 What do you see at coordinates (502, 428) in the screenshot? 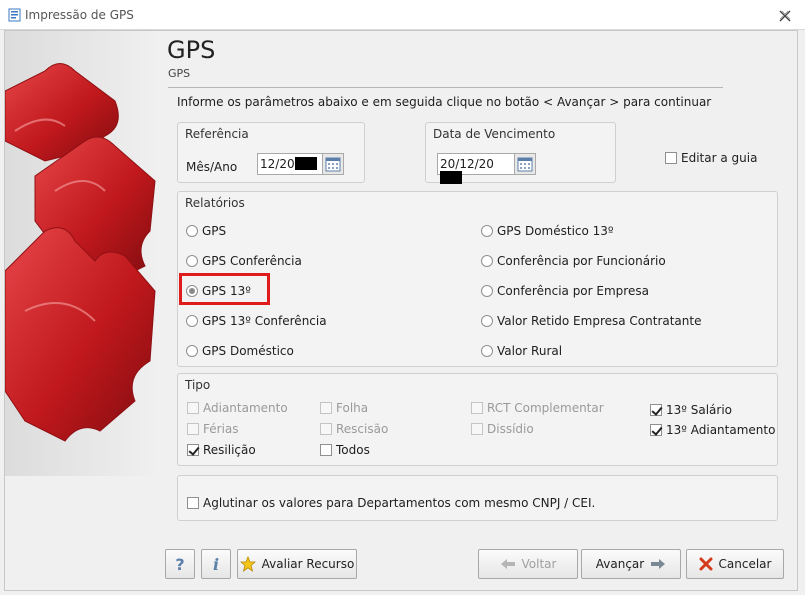
I see `checkbox-dissidio: Dissídio` at bounding box center [502, 428].